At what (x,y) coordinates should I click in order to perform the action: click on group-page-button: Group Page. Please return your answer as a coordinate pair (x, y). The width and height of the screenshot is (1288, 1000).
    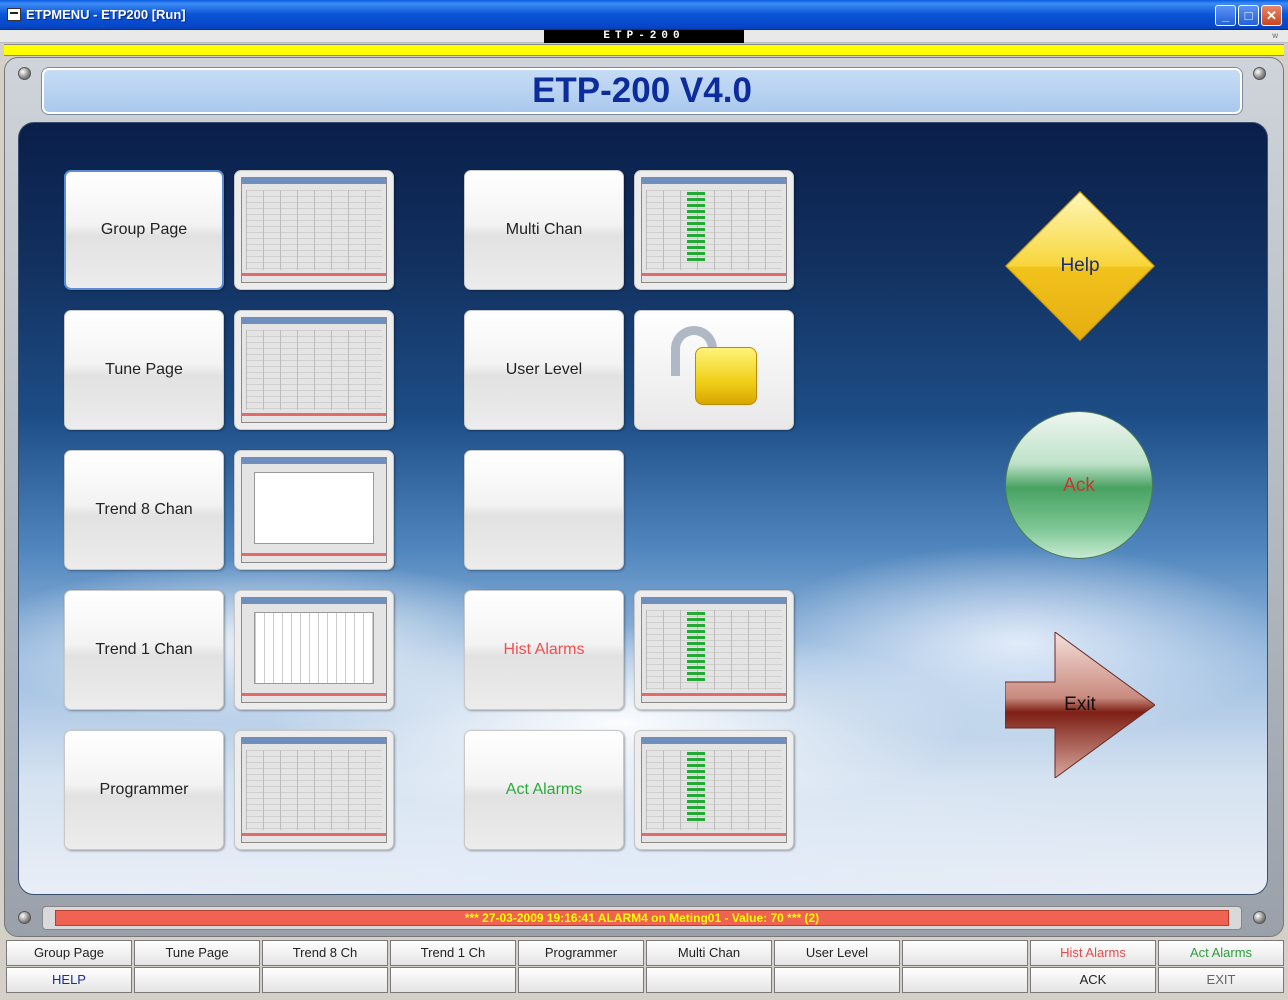
    Looking at the image, I should click on (144, 230).